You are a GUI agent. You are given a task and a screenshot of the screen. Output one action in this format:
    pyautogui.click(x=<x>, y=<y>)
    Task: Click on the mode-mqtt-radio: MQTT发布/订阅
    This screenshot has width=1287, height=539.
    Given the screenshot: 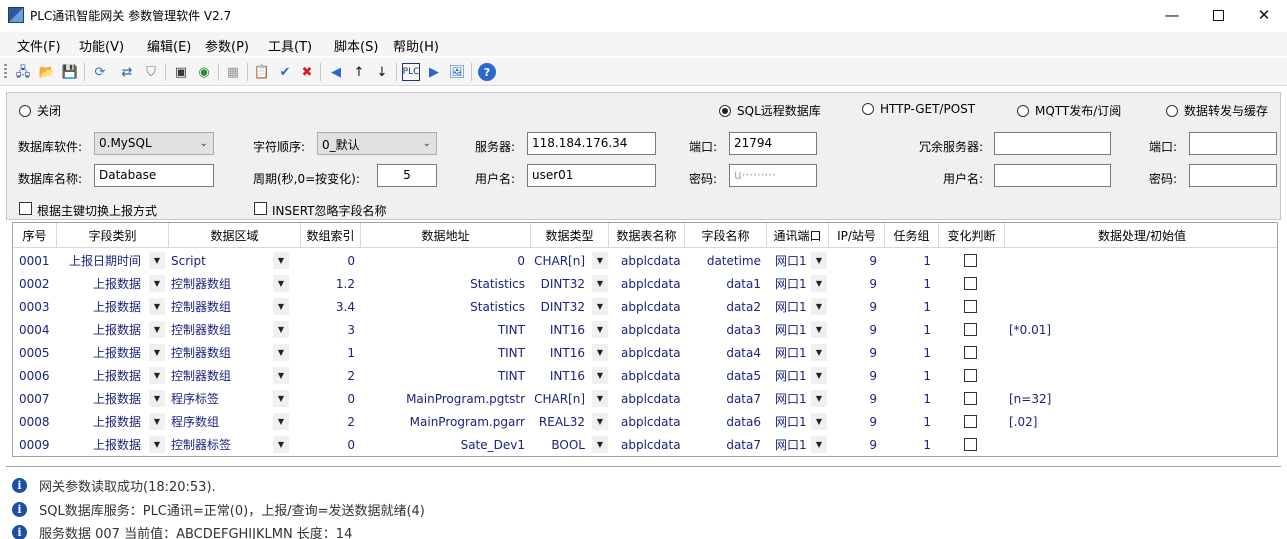 What is the action you would take?
    pyautogui.click(x=1069, y=110)
    